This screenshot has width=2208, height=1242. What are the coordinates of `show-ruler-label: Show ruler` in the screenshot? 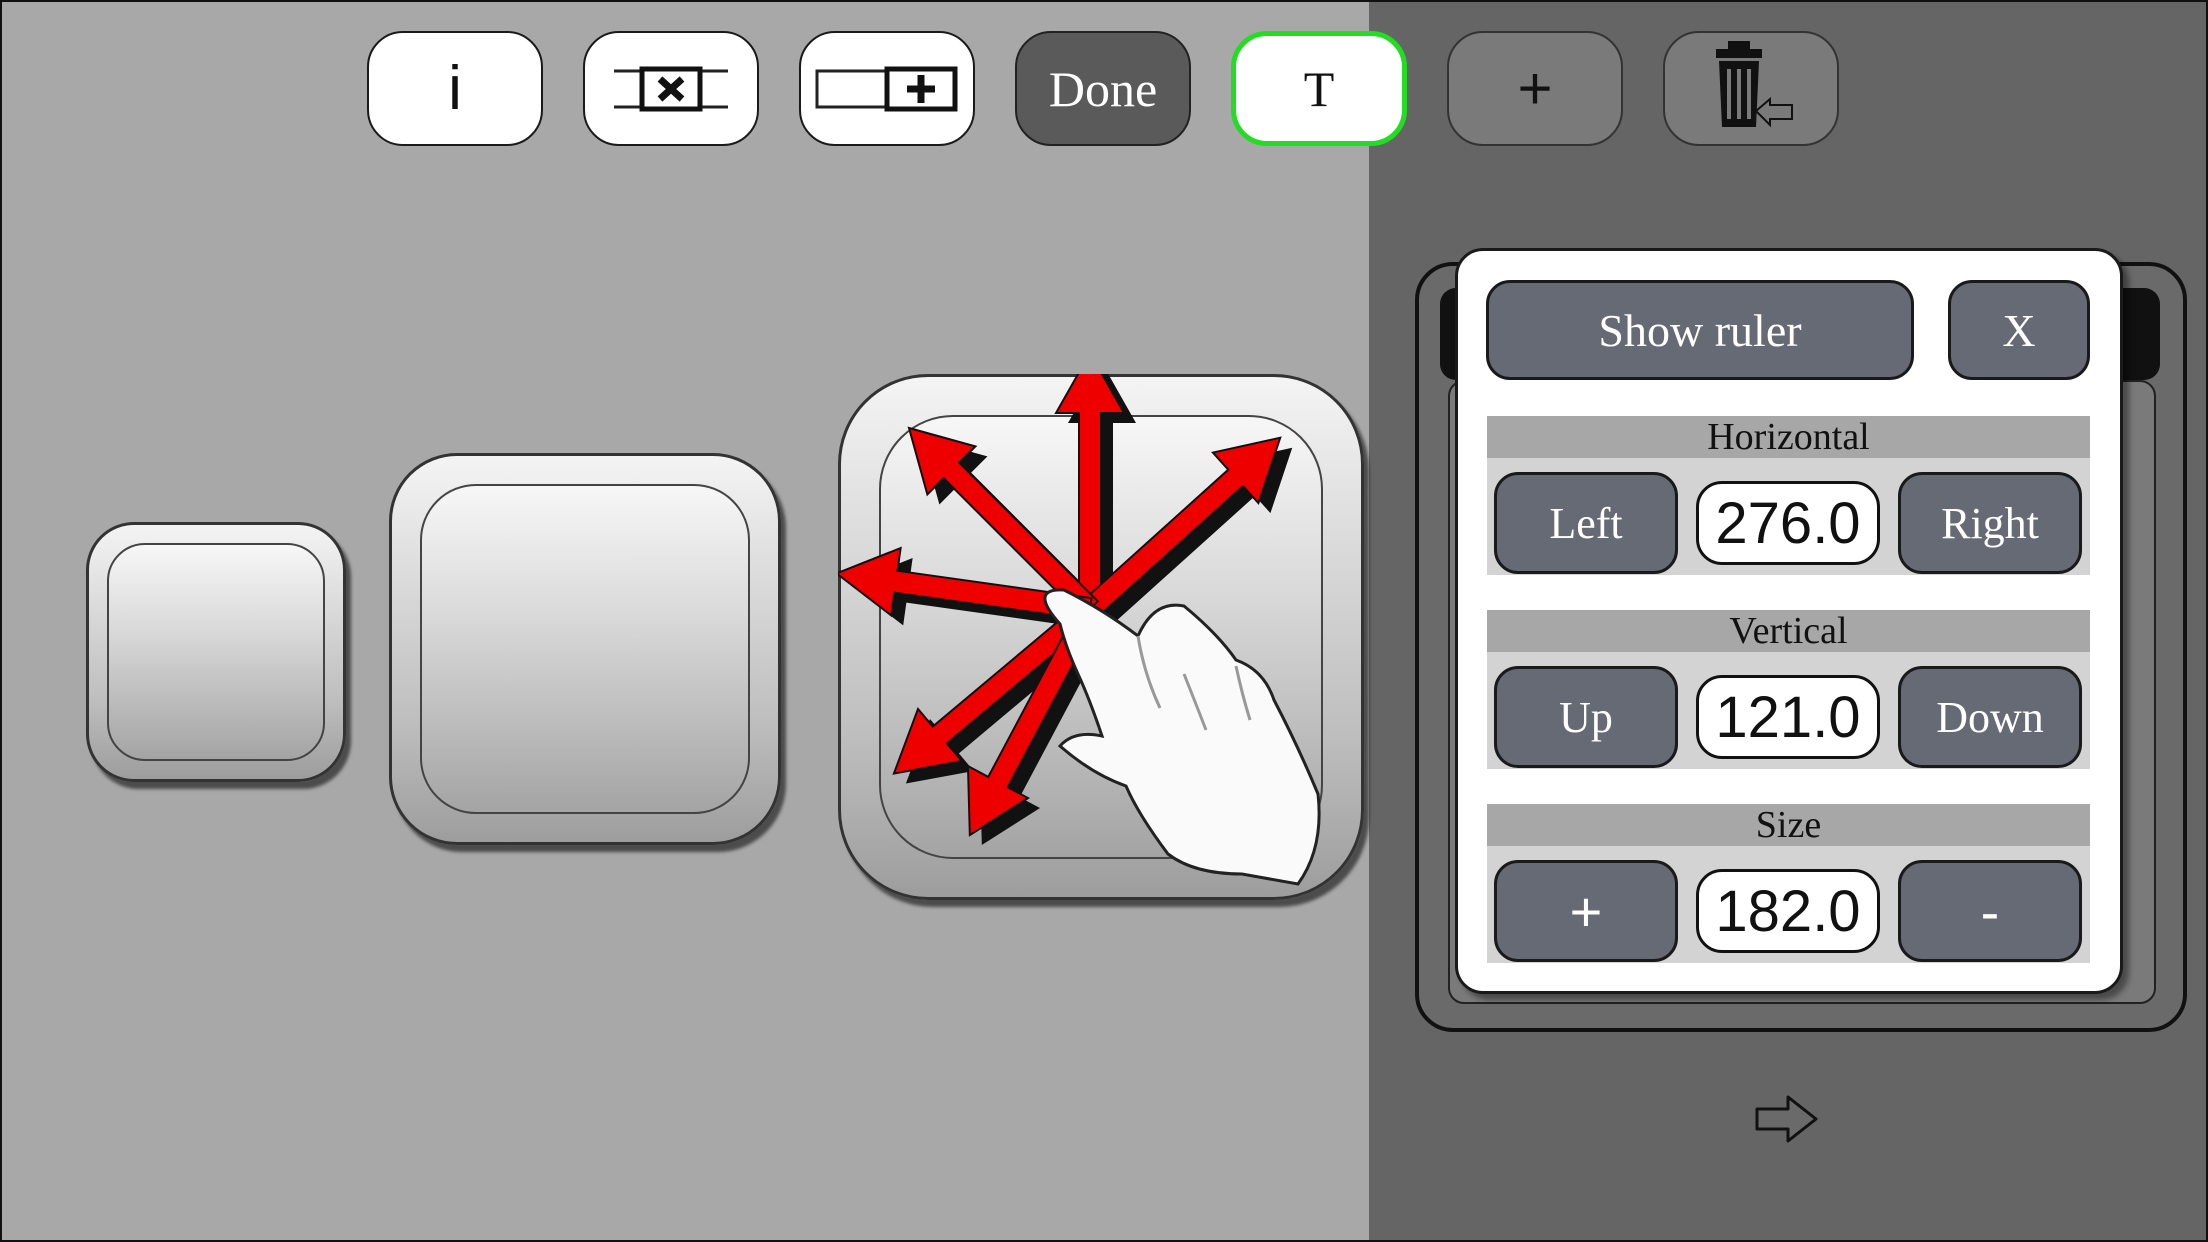 It's located at (1700, 330).